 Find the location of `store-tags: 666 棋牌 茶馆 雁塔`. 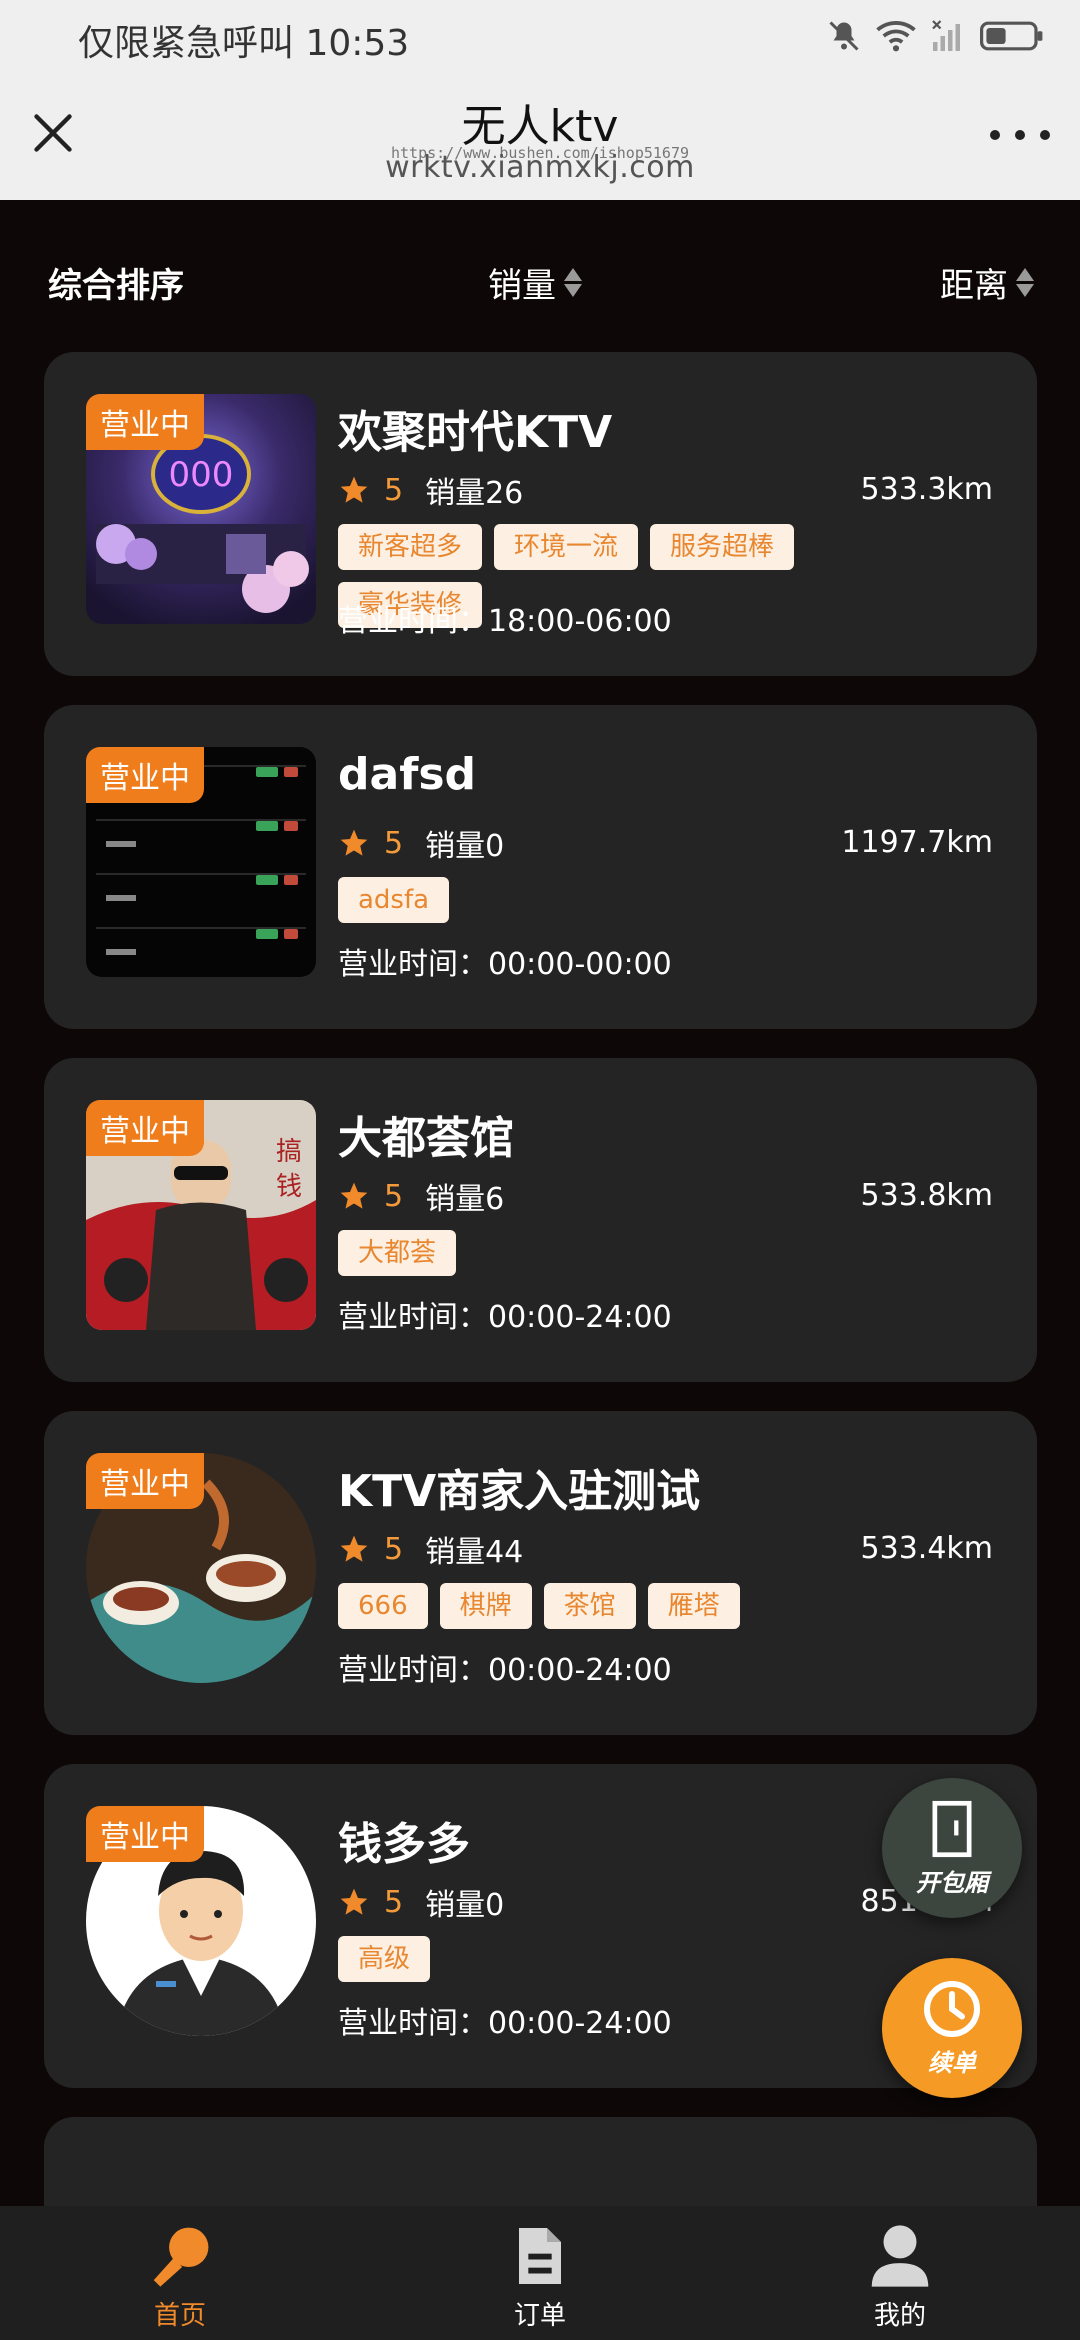

store-tags: 666 棋牌 茶馆 雁塔 is located at coordinates (598, 1606).